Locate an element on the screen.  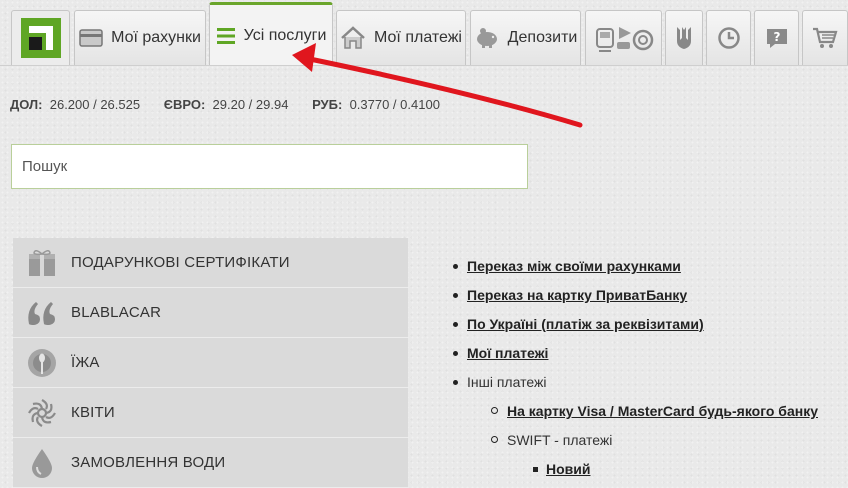
water-drop-icon is located at coordinates (42, 463).